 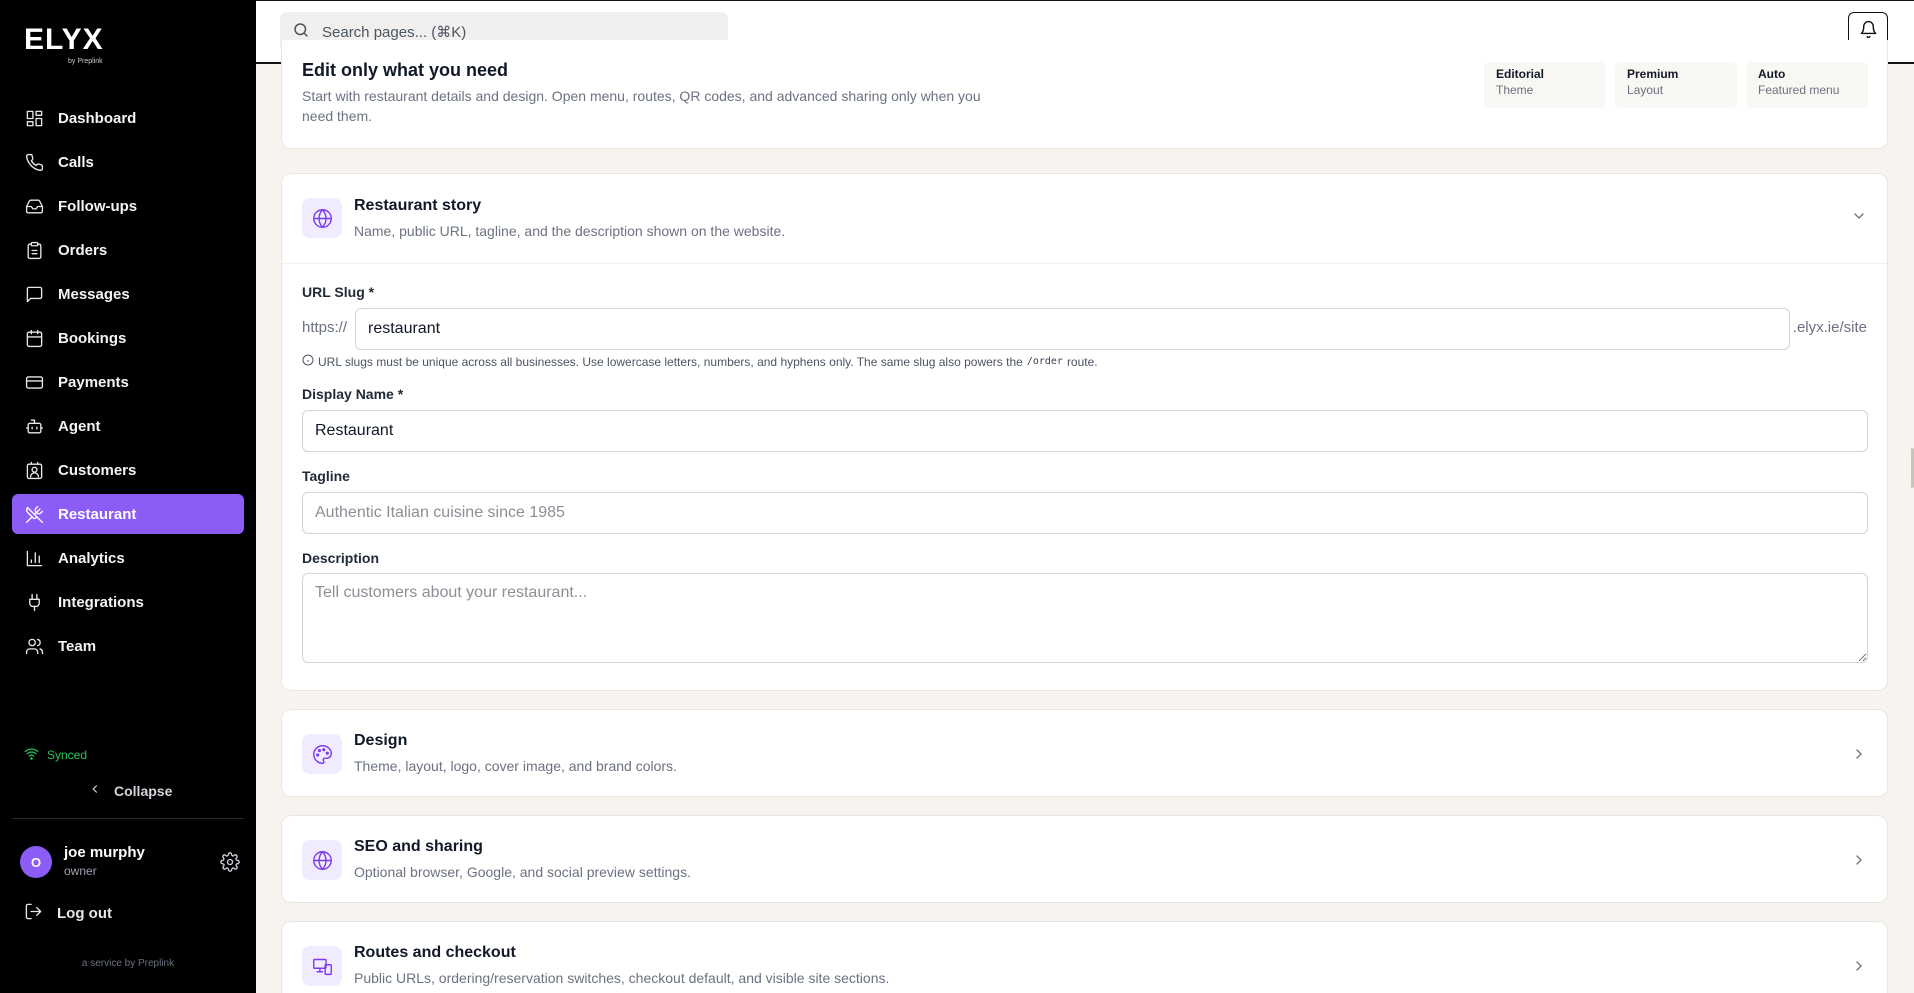 I want to click on sidebar-item-label: Restaurant, so click(x=97, y=514).